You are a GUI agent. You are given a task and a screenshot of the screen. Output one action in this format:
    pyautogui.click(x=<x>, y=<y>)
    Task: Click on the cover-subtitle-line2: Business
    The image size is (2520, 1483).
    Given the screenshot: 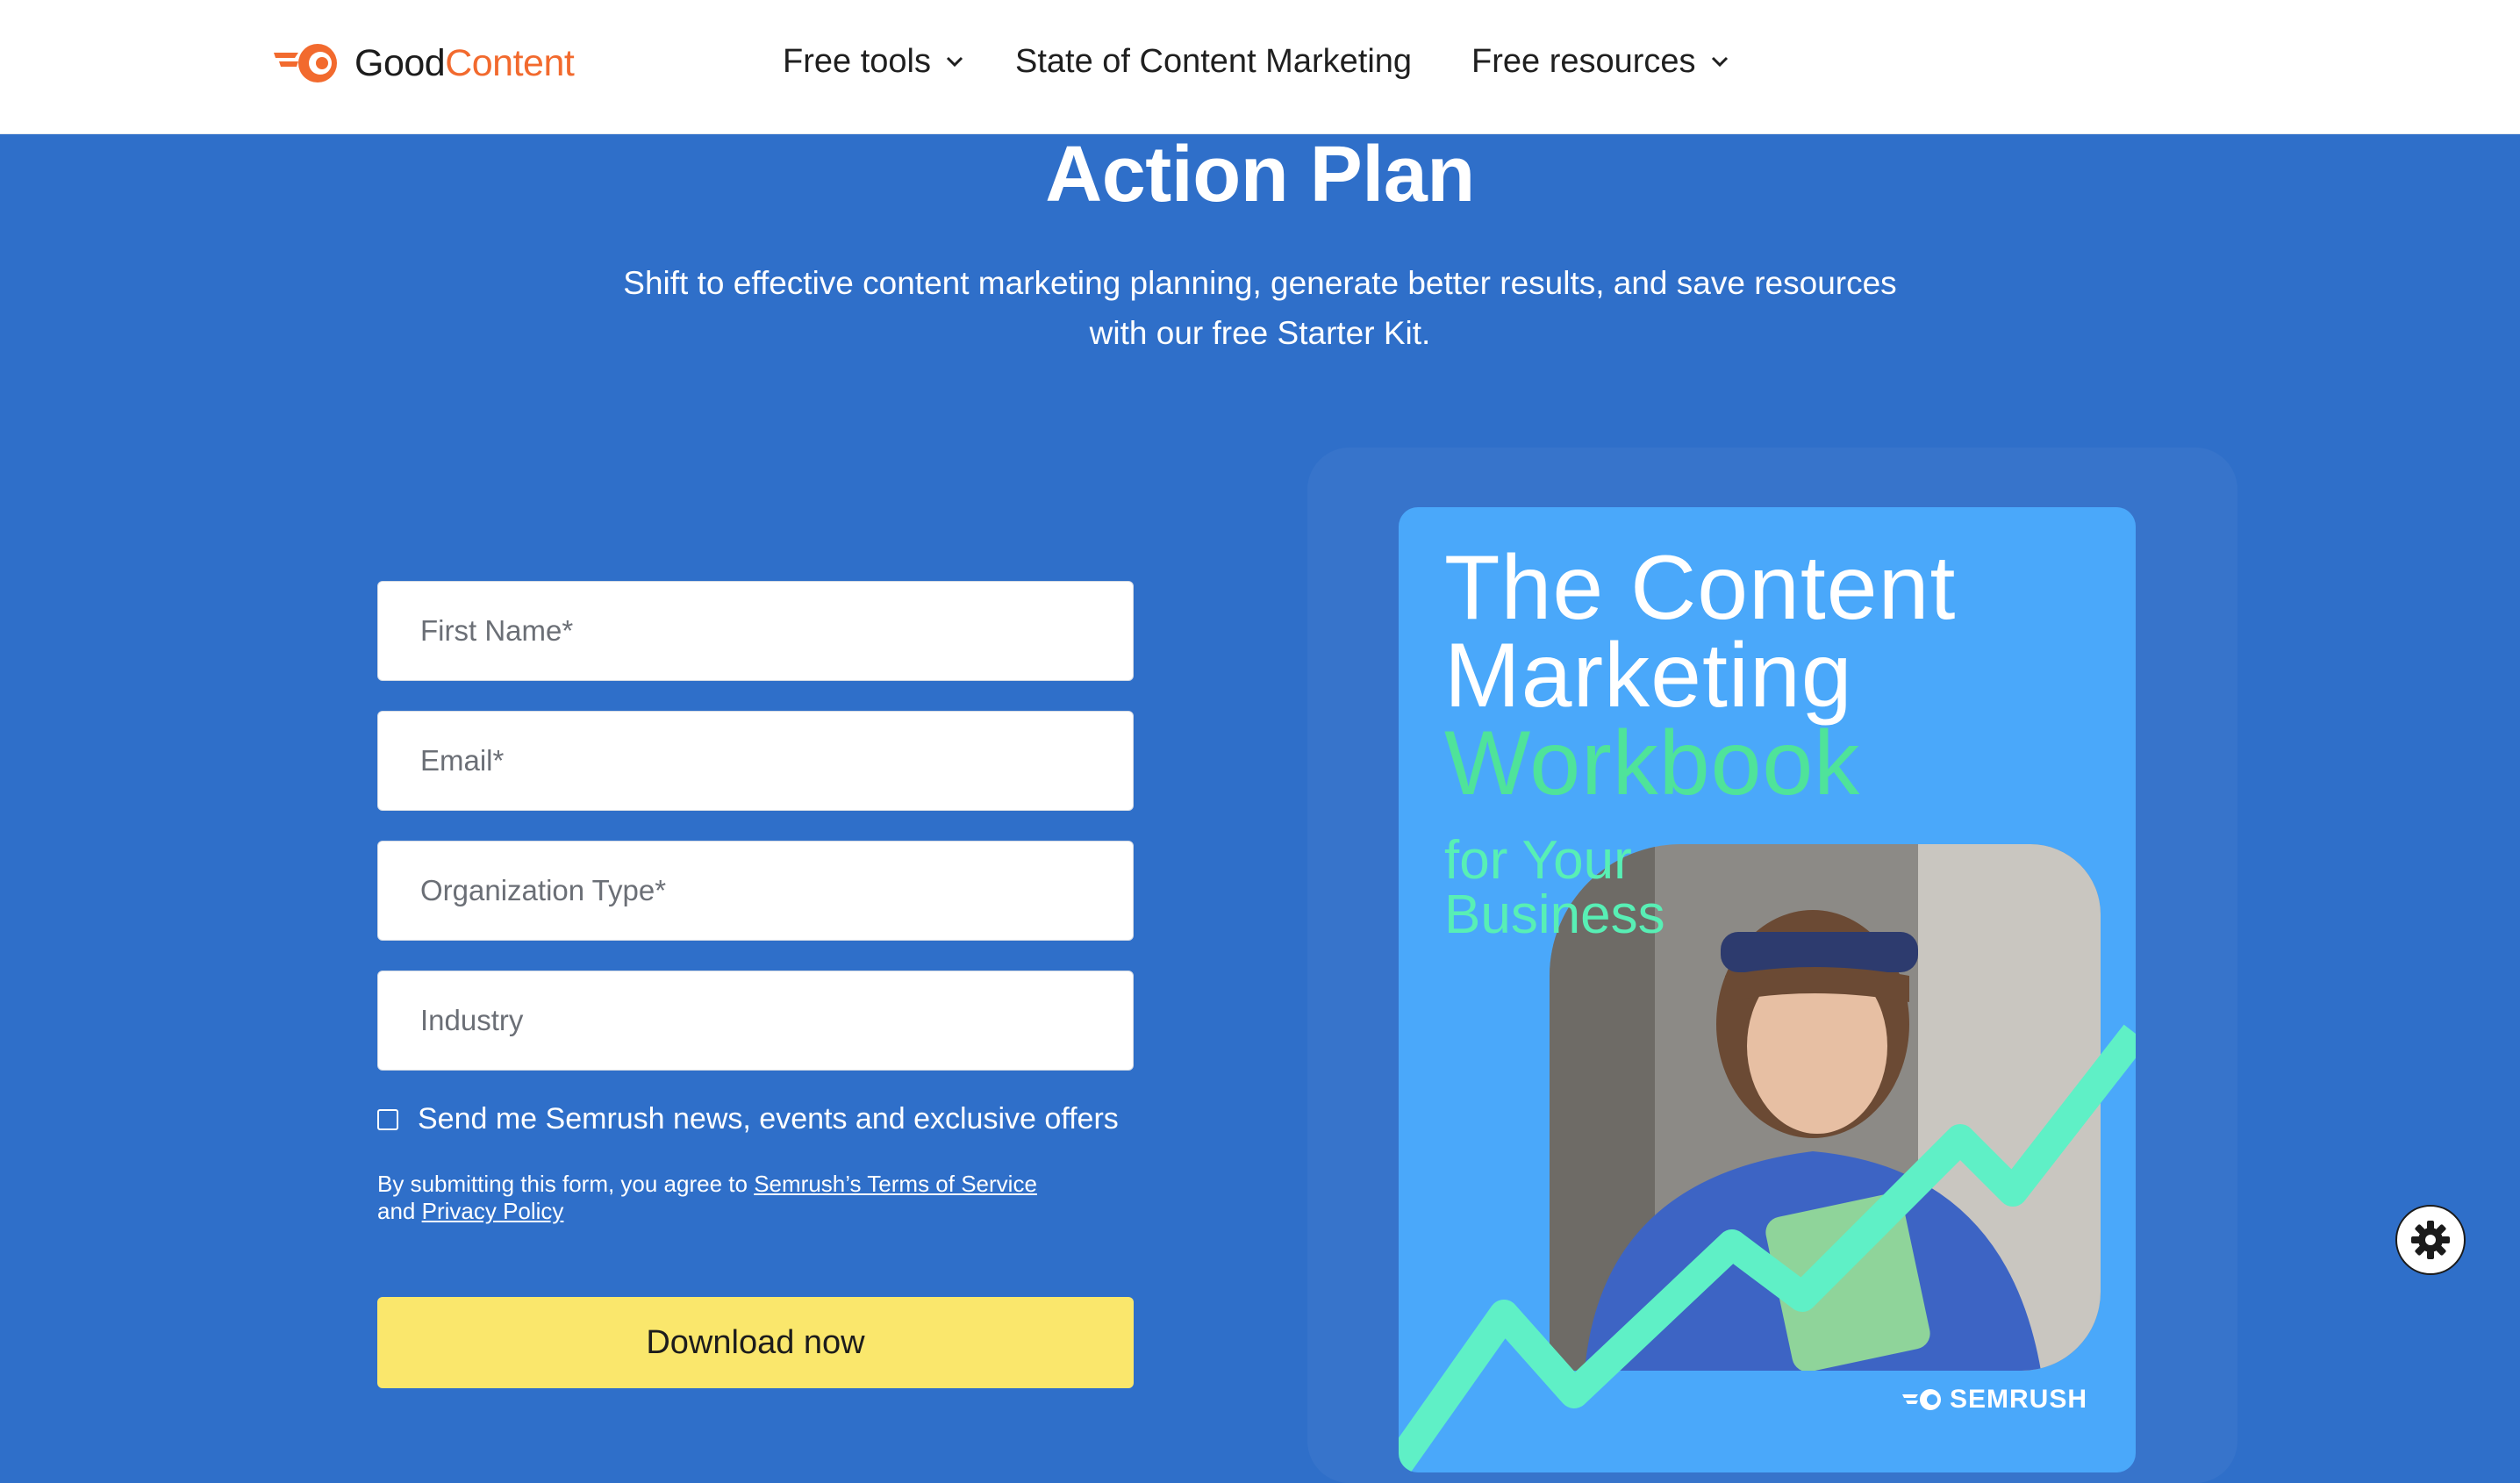 What is the action you would take?
    pyautogui.click(x=1554, y=915)
    